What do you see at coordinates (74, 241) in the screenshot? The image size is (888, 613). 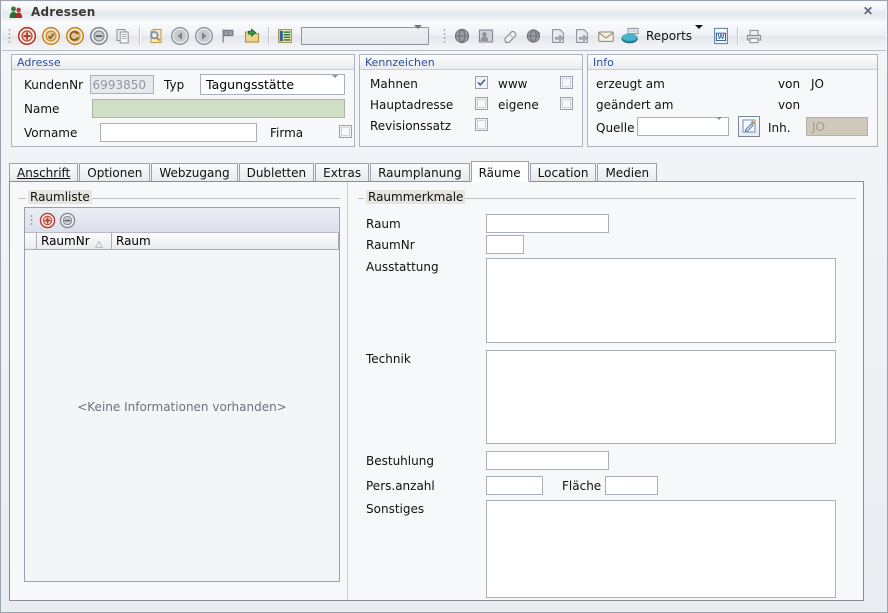 I see `column-header-raumnr: RaumNr` at bounding box center [74, 241].